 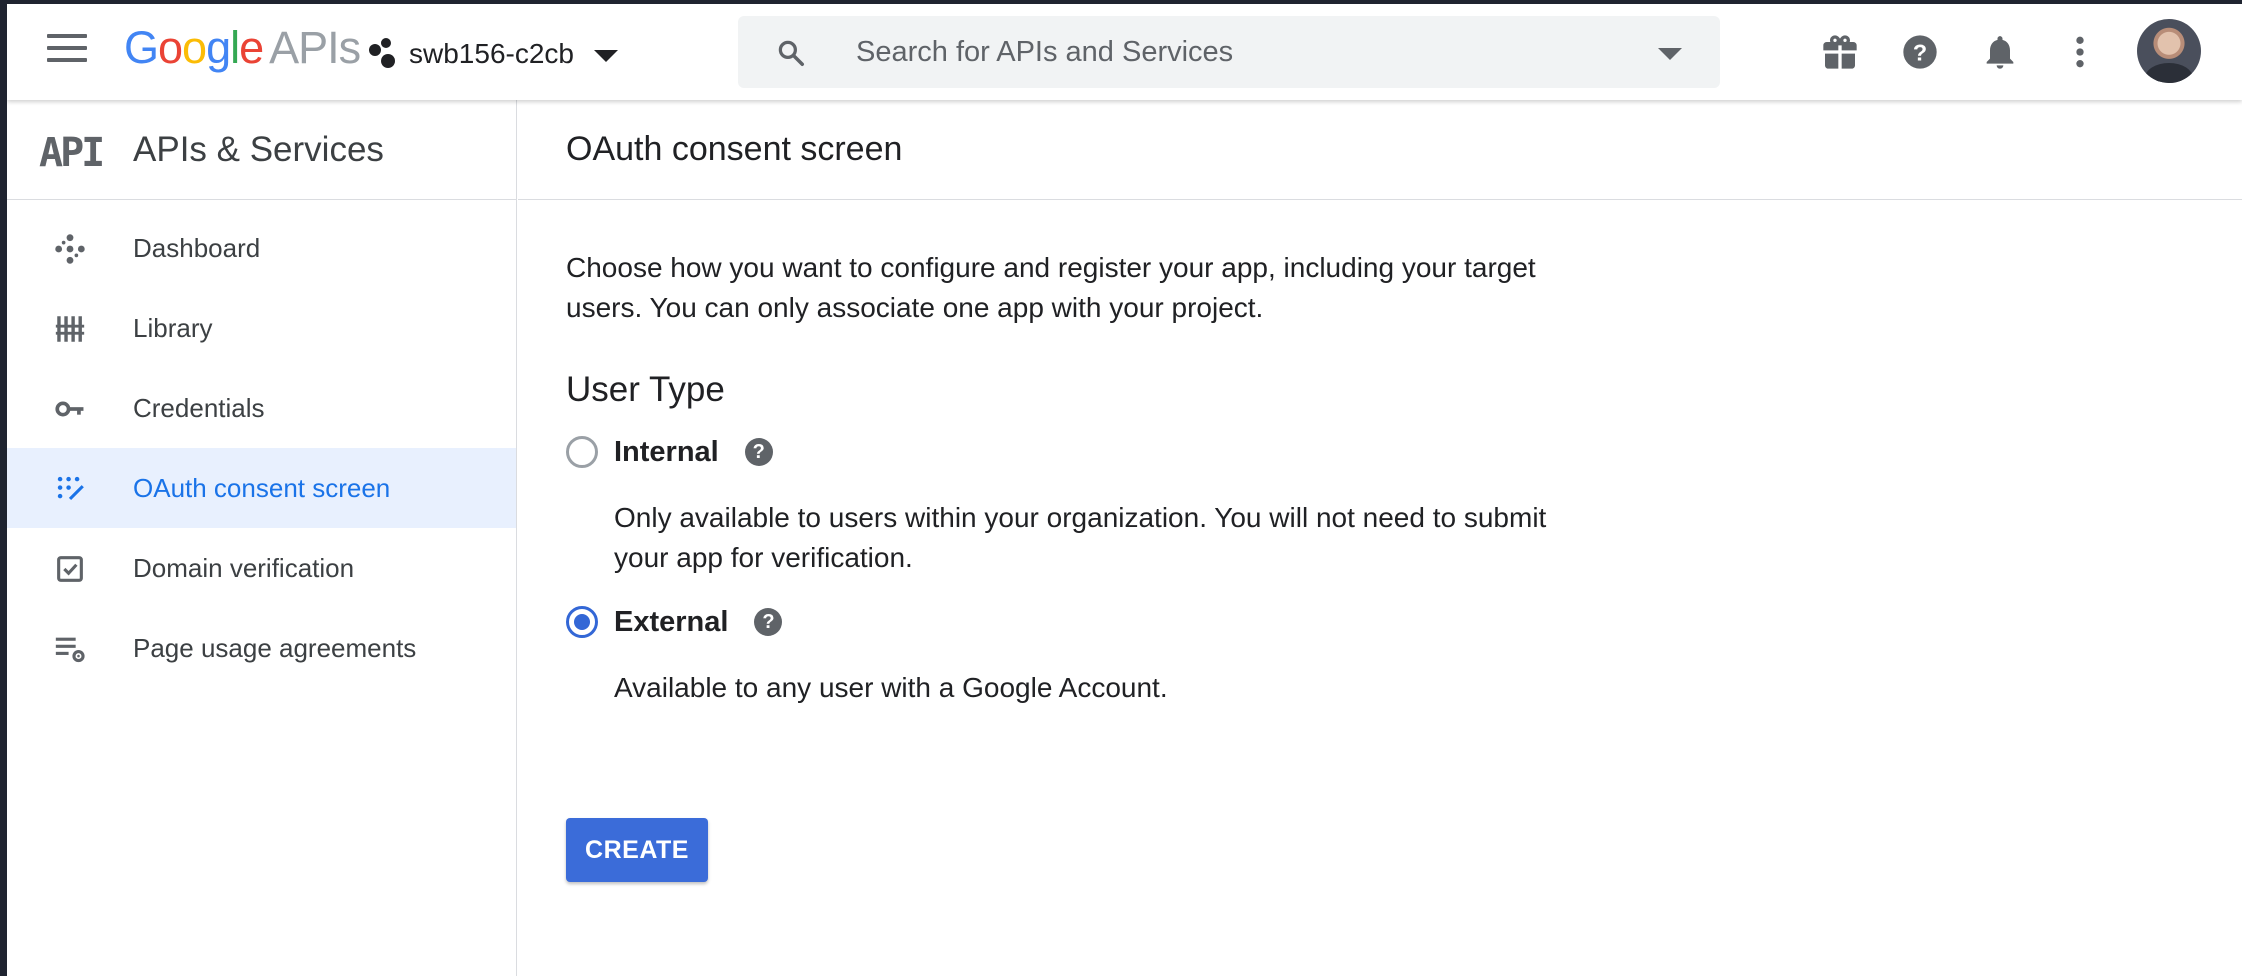 I want to click on sidebar-header: API APIs & Services, so click(x=261, y=150).